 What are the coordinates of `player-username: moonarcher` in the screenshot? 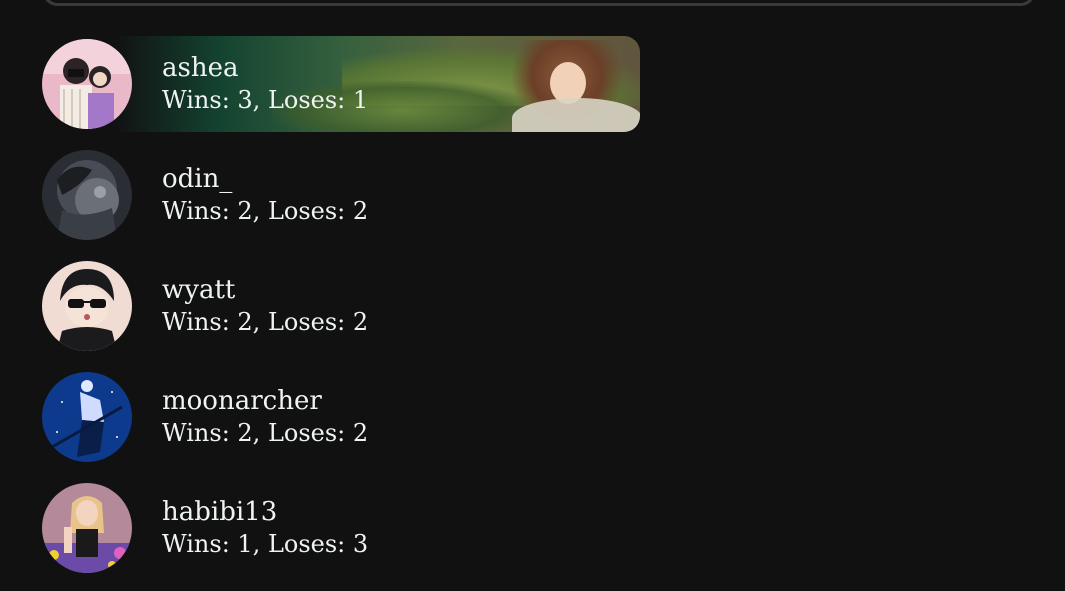 It's located at (265, 401).